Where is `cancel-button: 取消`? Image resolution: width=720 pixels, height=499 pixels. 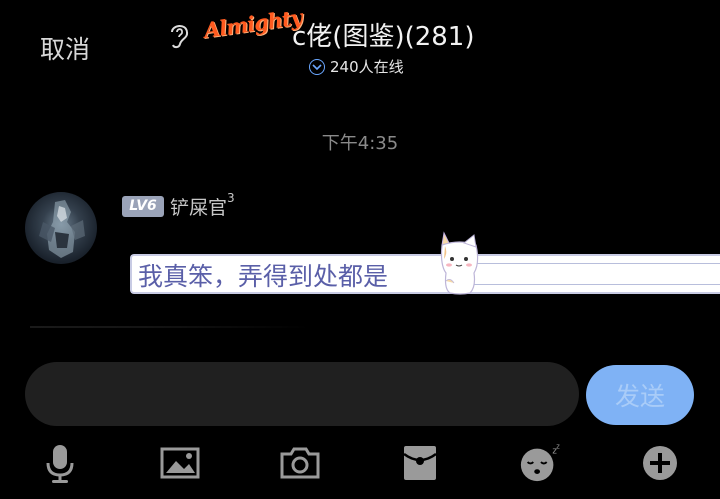 cancel-button: 取消 is located at coordinates (65, 48).